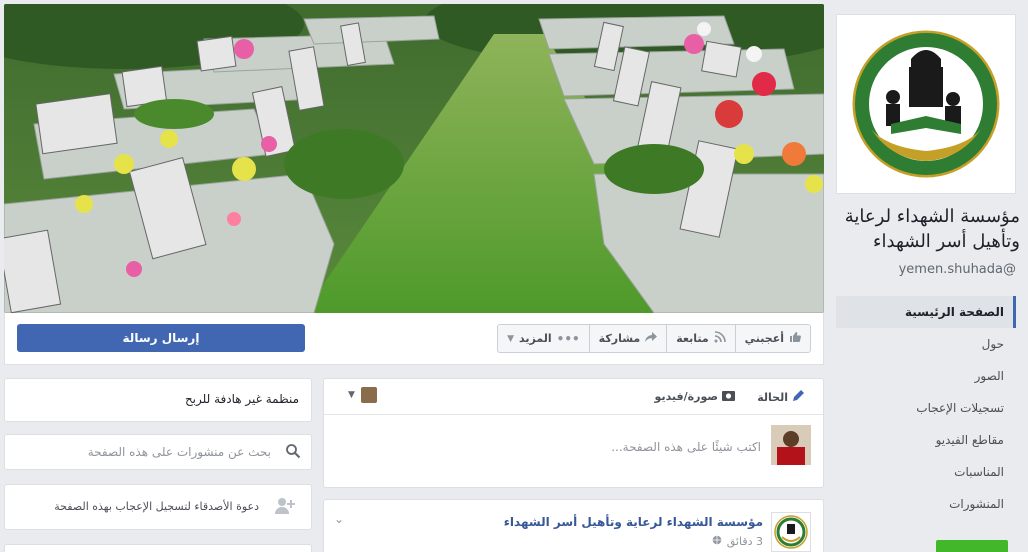 The image size is (1028, 552). I want to click on post-author-name: مؤسسة الشهداء لرعاية وتأهيل أسر الشهداء, so click(633, 522).